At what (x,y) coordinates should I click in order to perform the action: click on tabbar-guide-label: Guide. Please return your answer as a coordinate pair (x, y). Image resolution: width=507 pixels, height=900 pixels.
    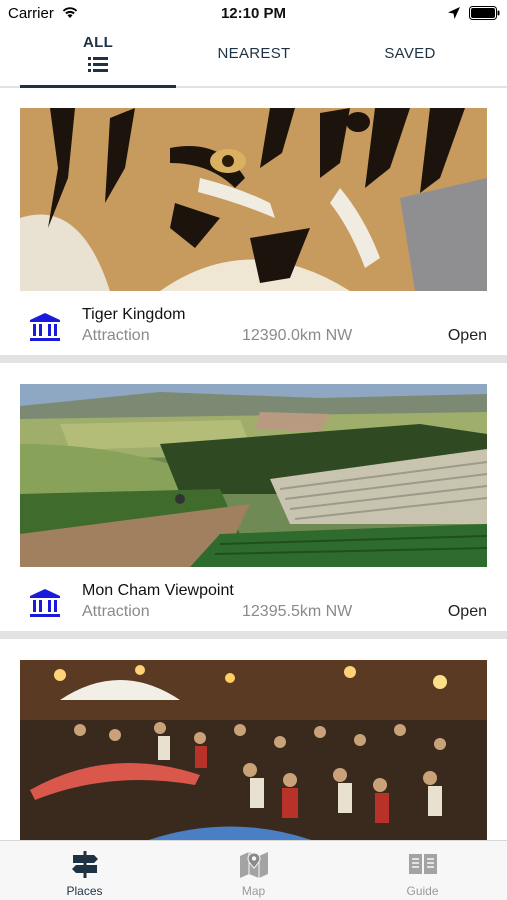
    Looking at the image, I should click on (422, 891).